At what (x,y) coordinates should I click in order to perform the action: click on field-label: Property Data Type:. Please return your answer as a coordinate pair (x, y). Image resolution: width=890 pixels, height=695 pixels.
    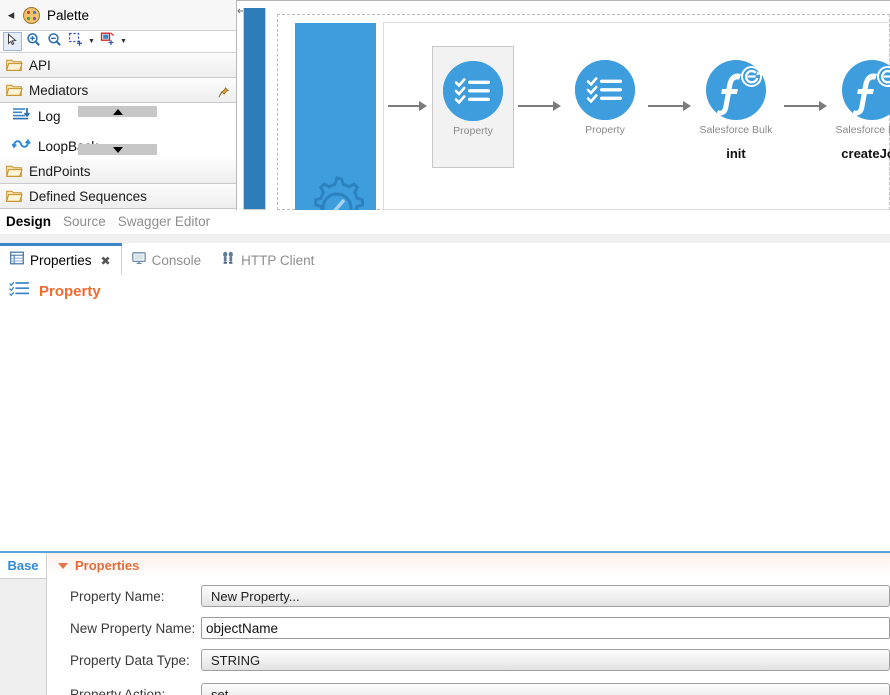
    Looking at the image, I should click on (130, 660).